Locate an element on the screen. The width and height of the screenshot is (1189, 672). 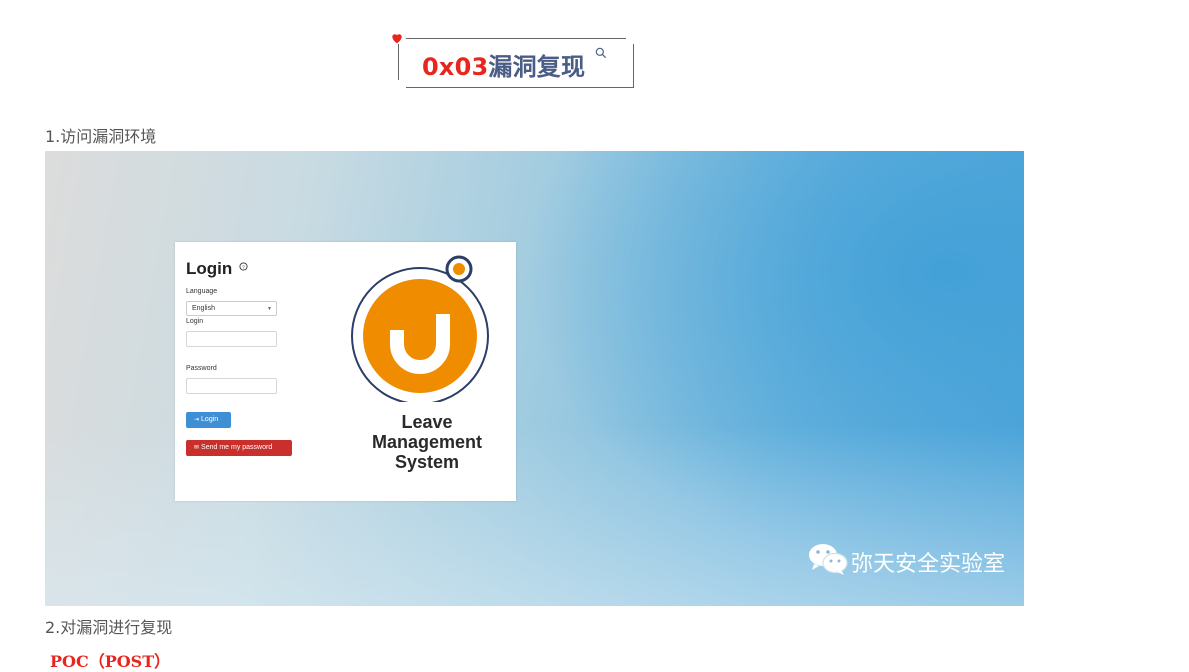
language-select-value: English is located at coordinates (203, 308).